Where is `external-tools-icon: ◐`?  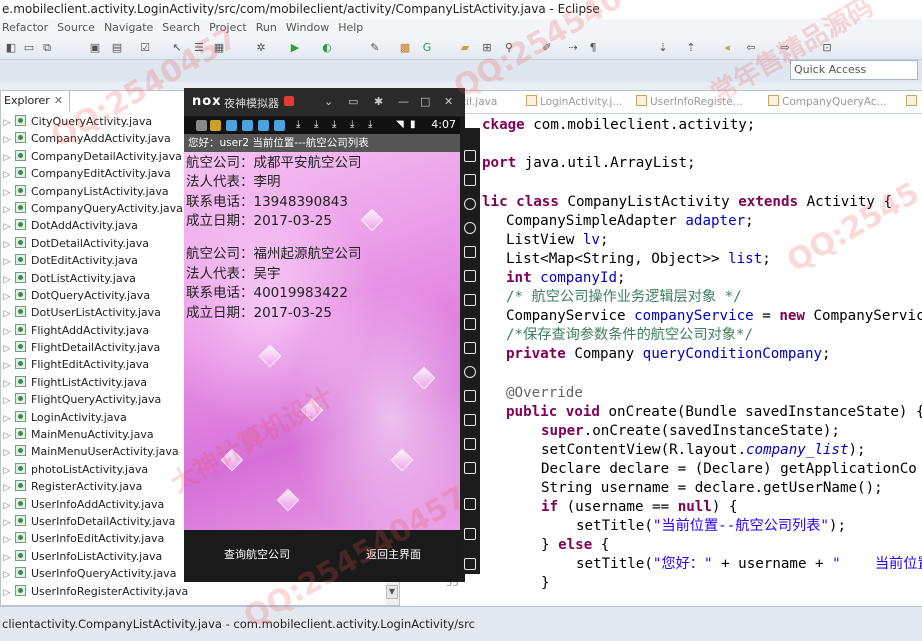 external-tools-icon: ◐ is located at coordinates (327, 48).